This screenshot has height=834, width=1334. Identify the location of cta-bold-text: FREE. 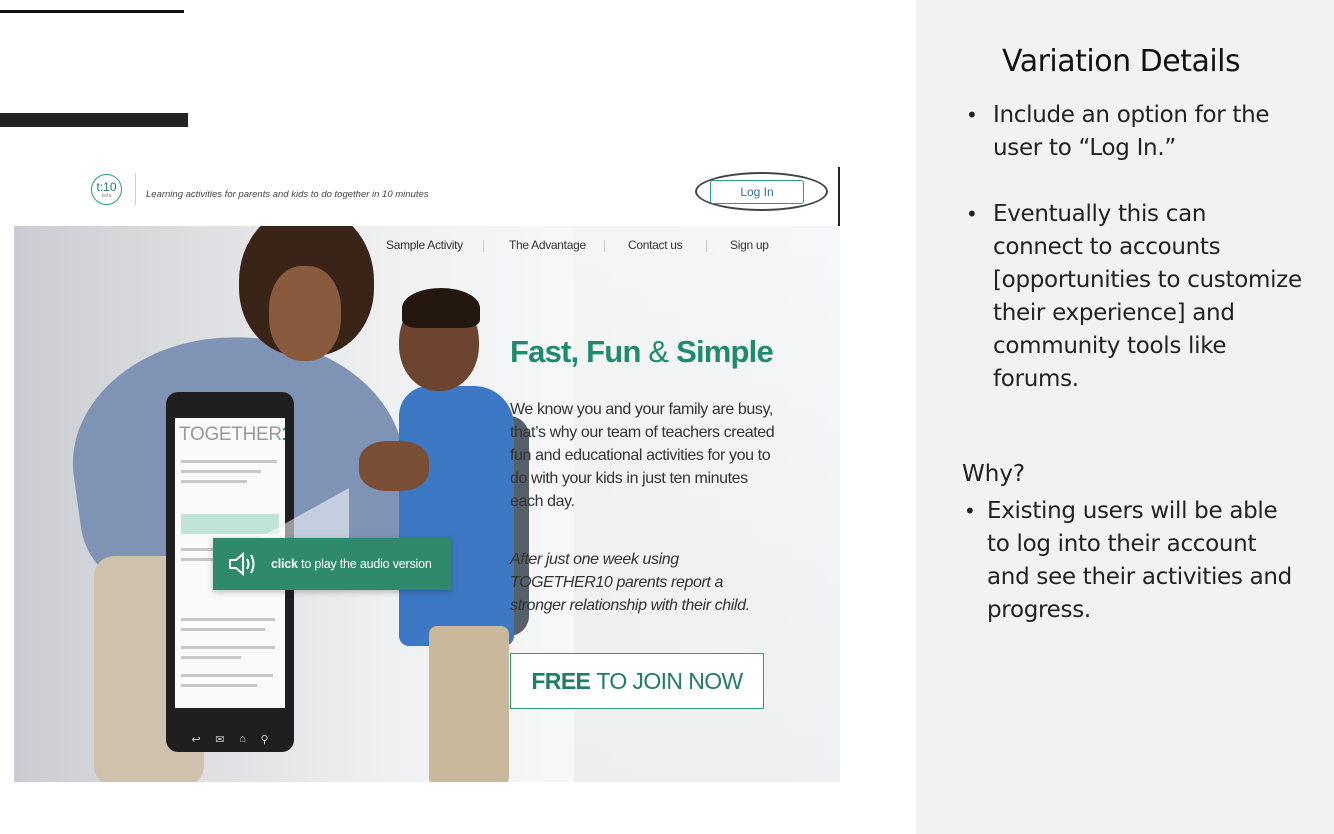
(561, 680).